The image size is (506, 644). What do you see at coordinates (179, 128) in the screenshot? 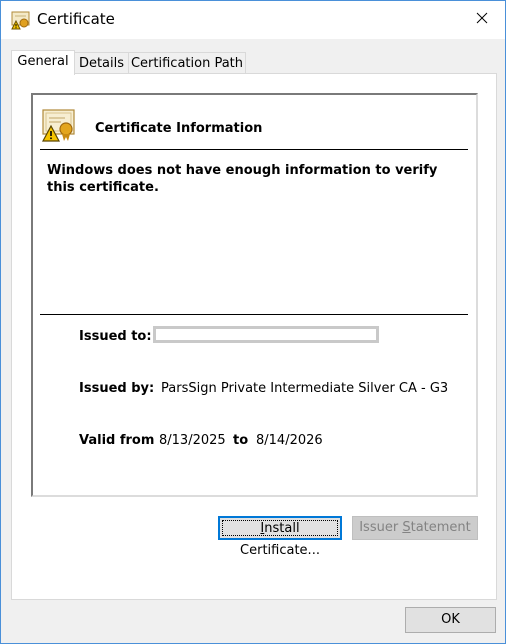
I see `certificate-info-heading: Certificate Information` at bounding box center [179, 128].